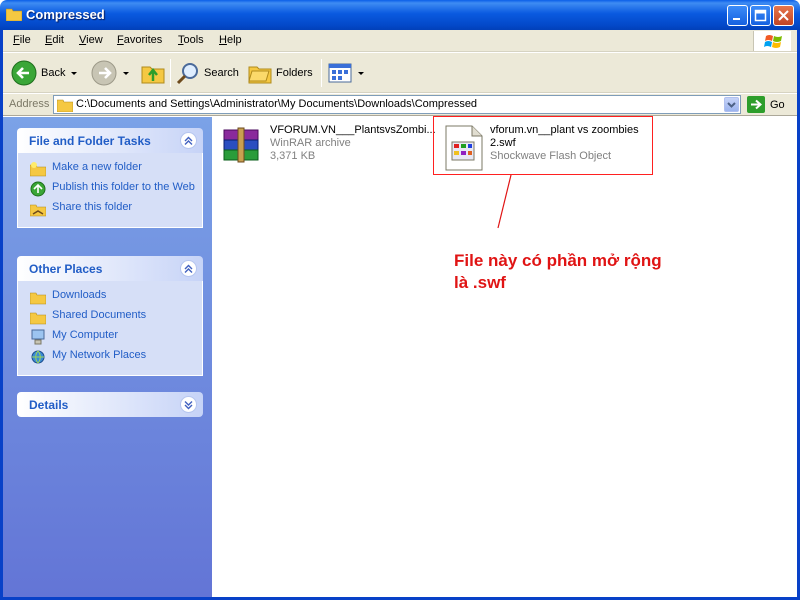 The width and height of the screenshot is (800, 600). I want to click on back-button: Back, so click(44, 73).